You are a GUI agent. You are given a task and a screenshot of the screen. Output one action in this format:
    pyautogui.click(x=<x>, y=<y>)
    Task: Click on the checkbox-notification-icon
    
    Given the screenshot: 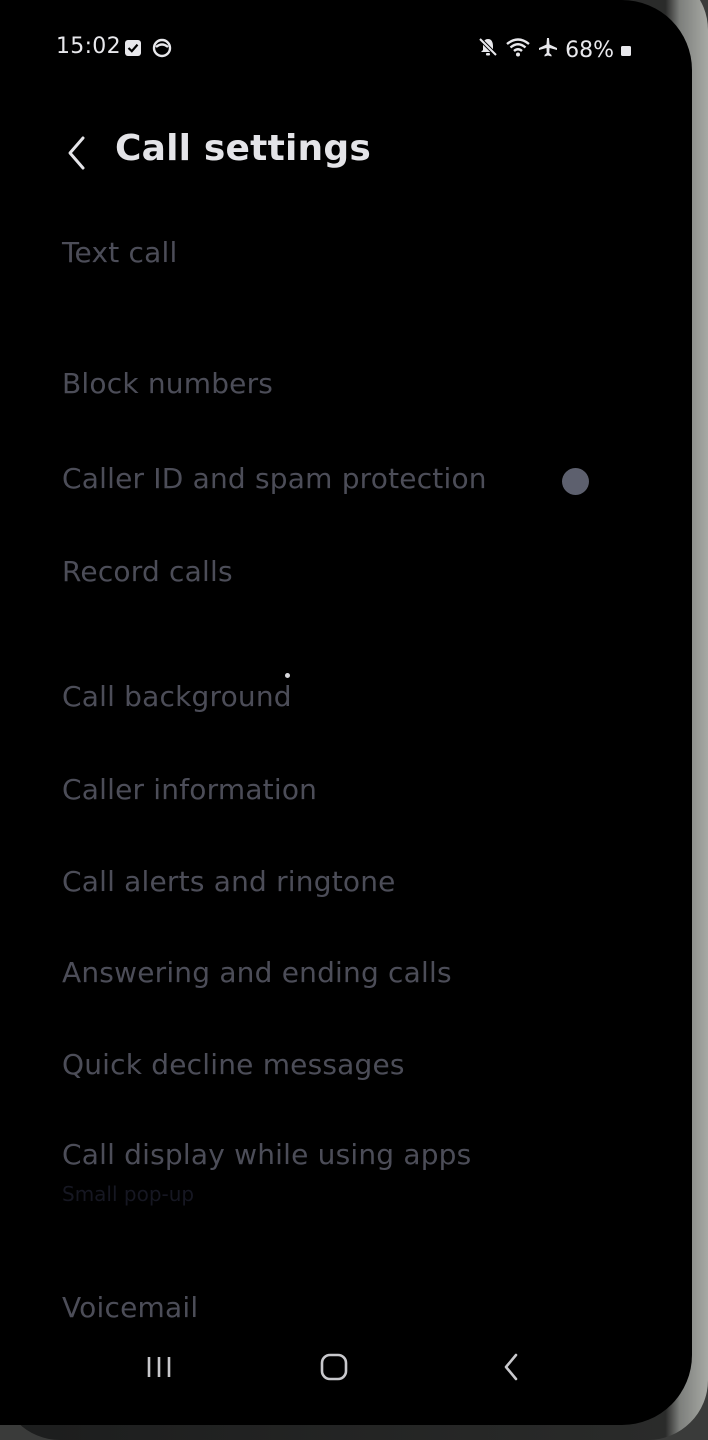 What is the action you would take?
    pyautogui.click(x=133, y=50)
    